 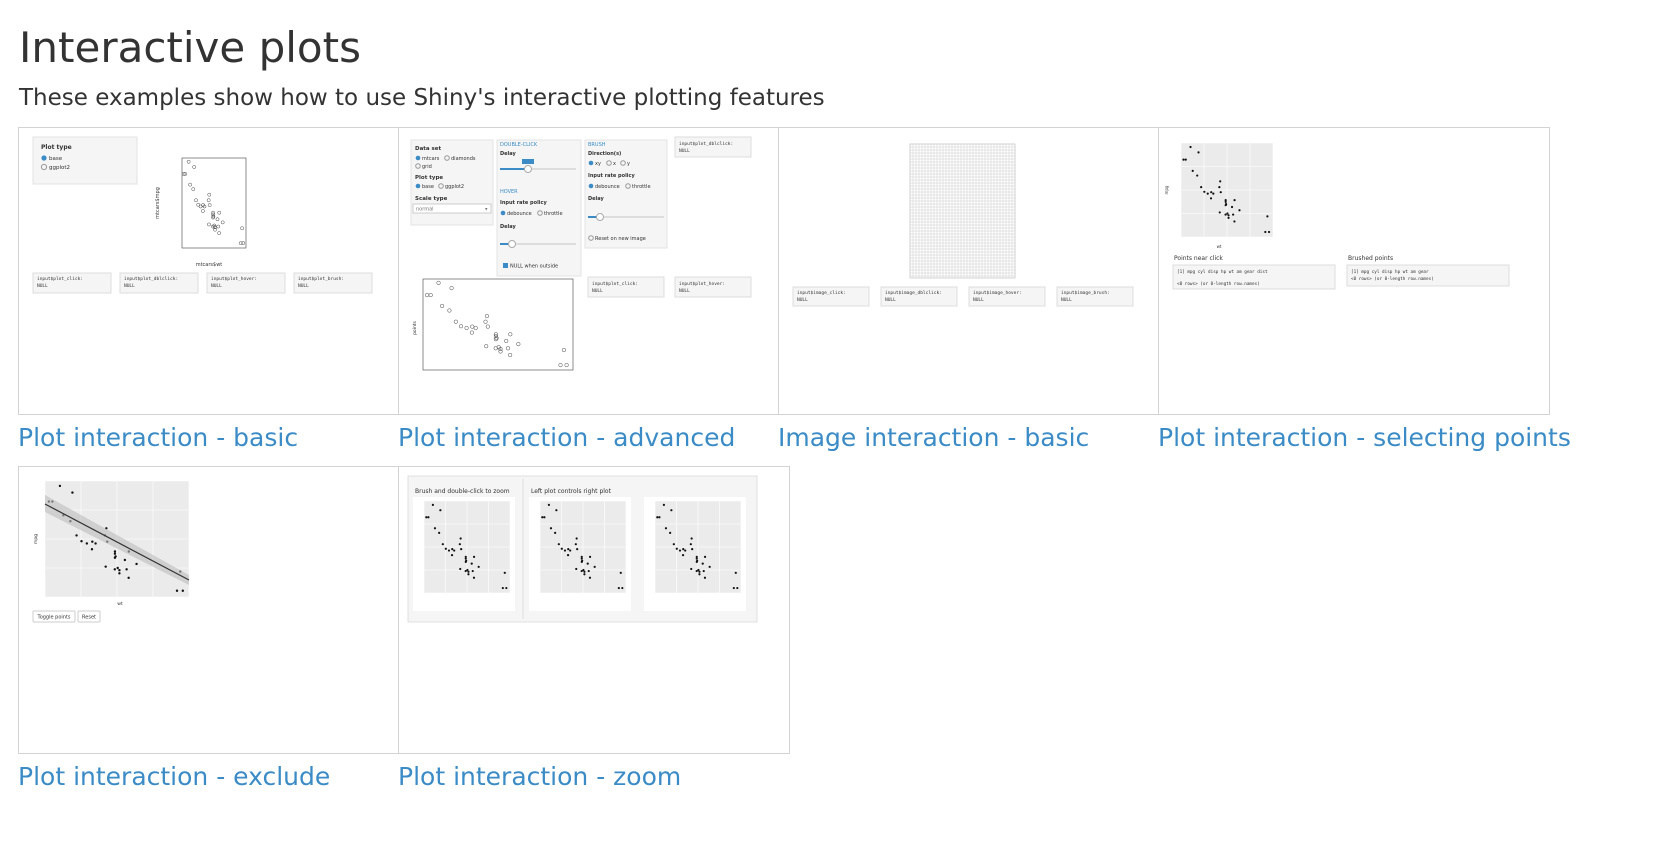 I want to click on output-image-brush-label: input$image_brush:, so click(x=1085, y=293).